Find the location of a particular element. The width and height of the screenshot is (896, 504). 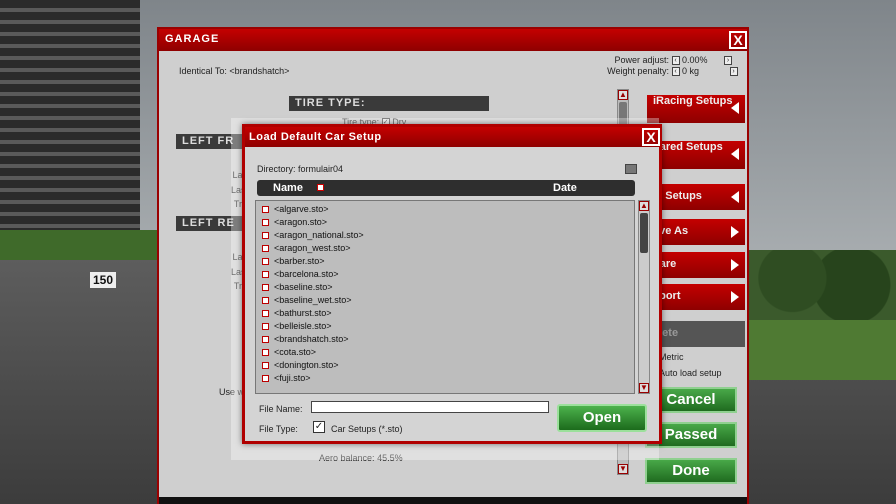

file-name: <belleisle.sto> is located at coordinates (303, 326).